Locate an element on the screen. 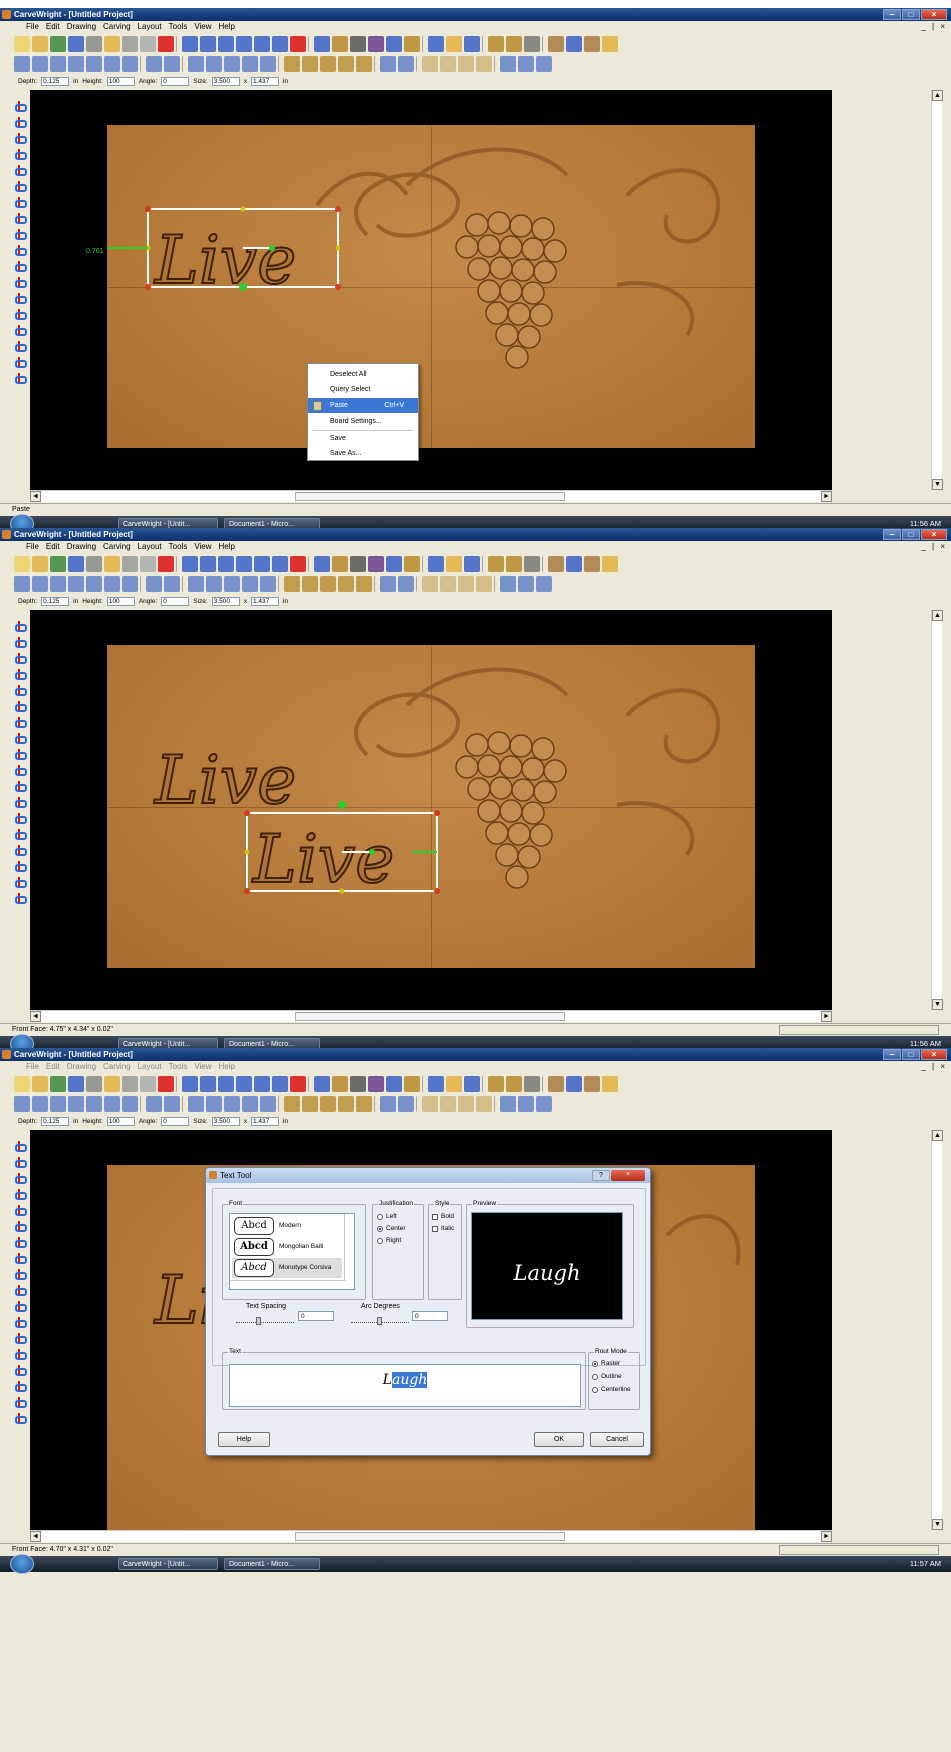 The height and width of the screenshot is (1752, 951). scroll-left-icon: ◄ is located at coordinates (35, 1536).